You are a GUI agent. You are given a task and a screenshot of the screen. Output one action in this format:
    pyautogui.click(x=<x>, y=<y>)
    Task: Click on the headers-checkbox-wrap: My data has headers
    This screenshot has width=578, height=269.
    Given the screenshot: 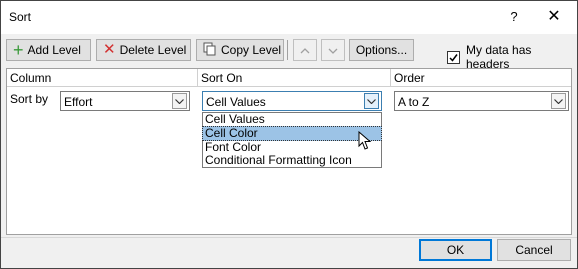 What is the action you would take?
    pyautogui.click(x=512, y=57)
    